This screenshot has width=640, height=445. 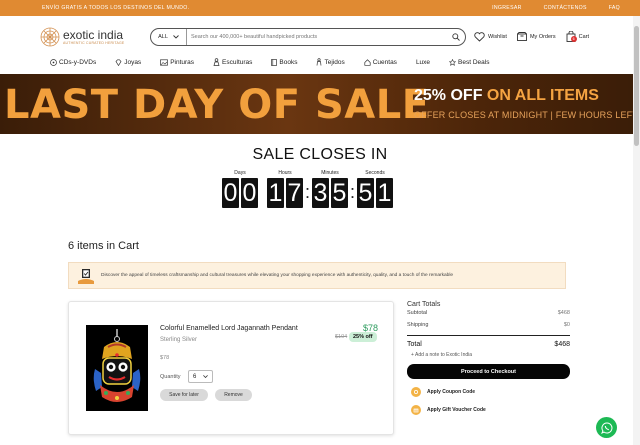 What do you see at coordinates (490, 355) in the screenshot?
I see `add-note-link: + Add a note to Exotic India` at bounding box center [490, 355].